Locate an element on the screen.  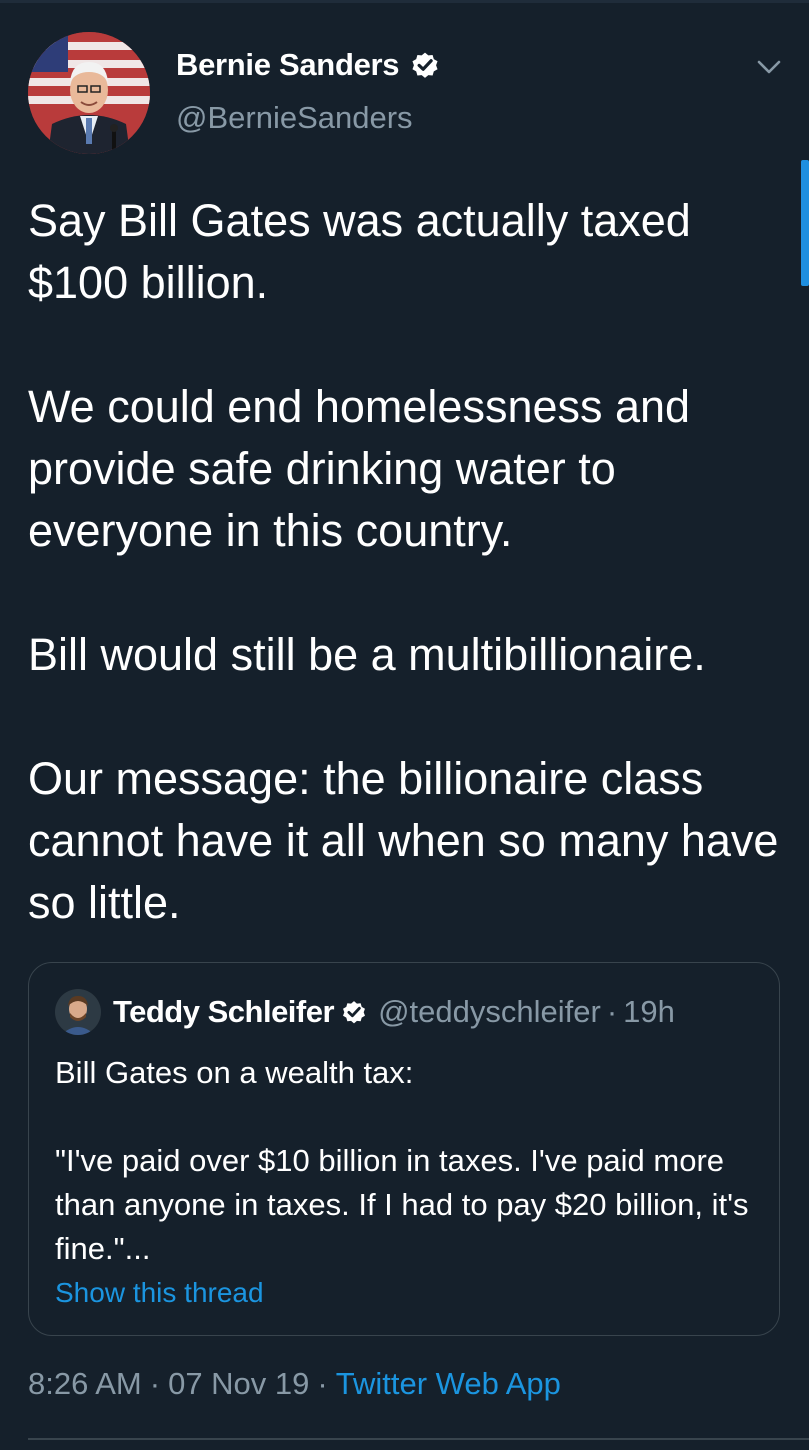
quoted-timestamp: 19h is located at coordinates (649, 1011).